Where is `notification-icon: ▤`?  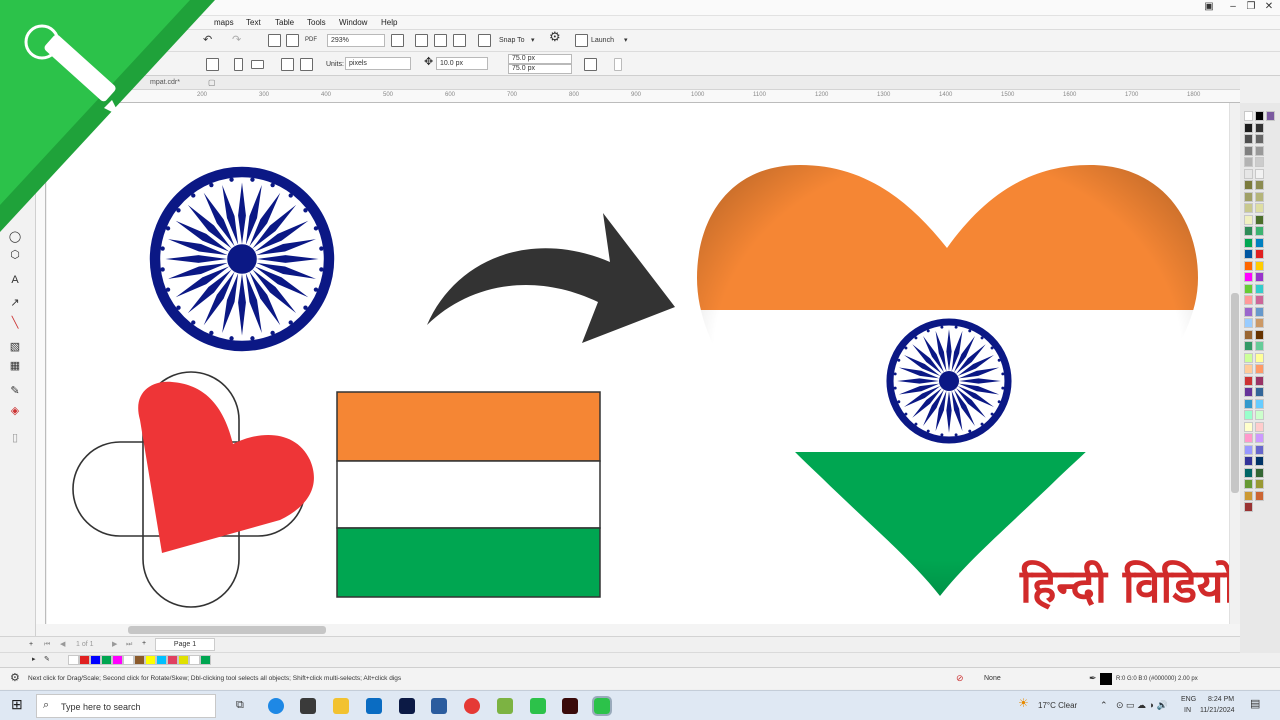 notification-icon: ▤ is located at coordinates (1255, 704).